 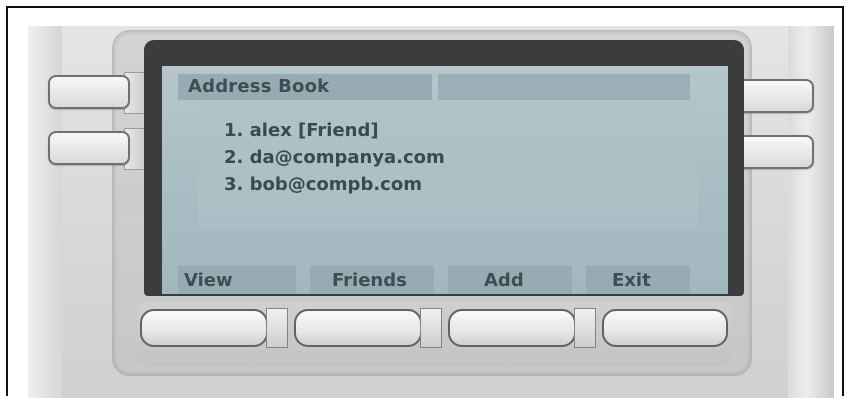 I want to click on title-bar-right, so click(x=564, y=87).